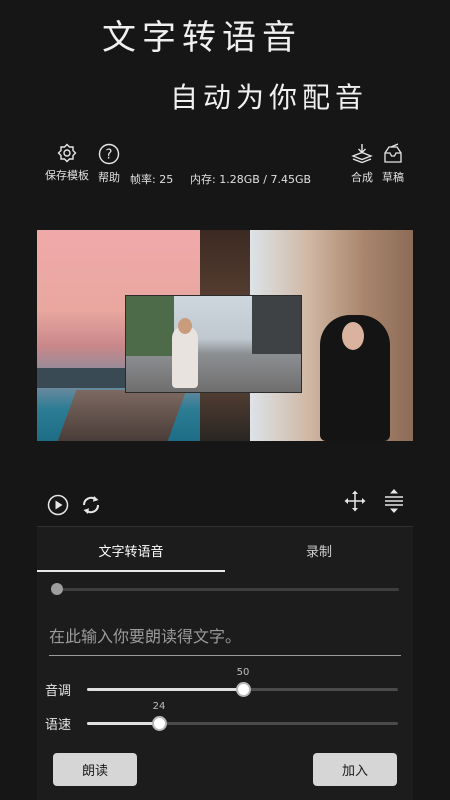  Describe the element at coordinates (213, 344) in the screenshot. I see `preview-image-overlay` at that location.